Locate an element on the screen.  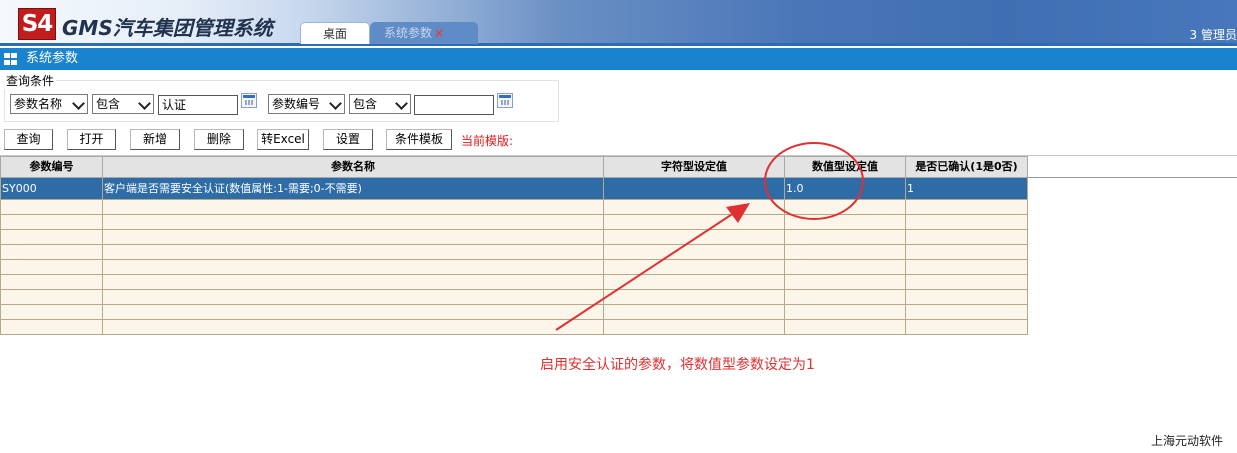
column-header: 是否已确认(1是0否) is located at coordinates (966, 167).